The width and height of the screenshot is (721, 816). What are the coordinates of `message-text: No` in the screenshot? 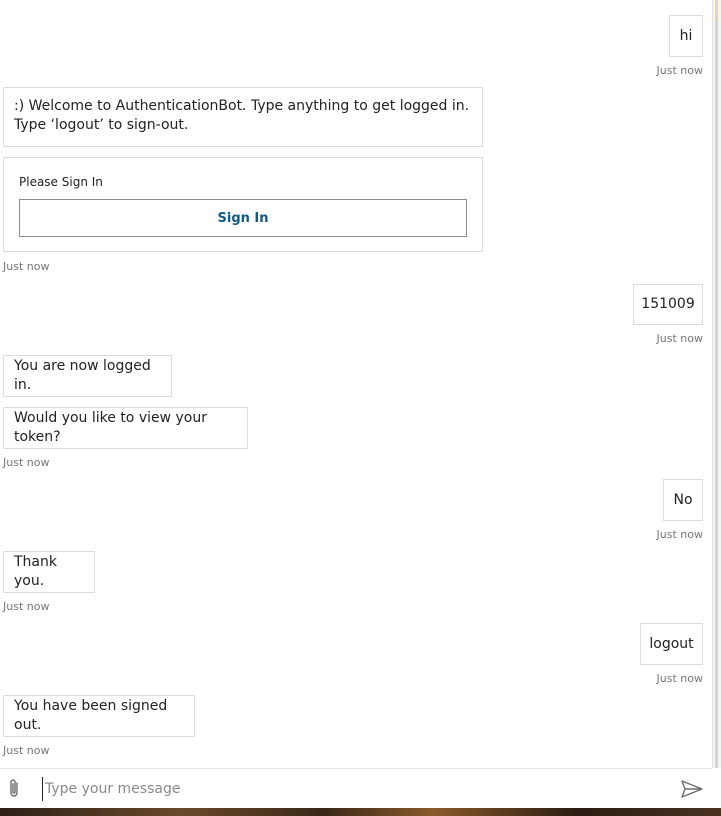 It's located at (683, 499).